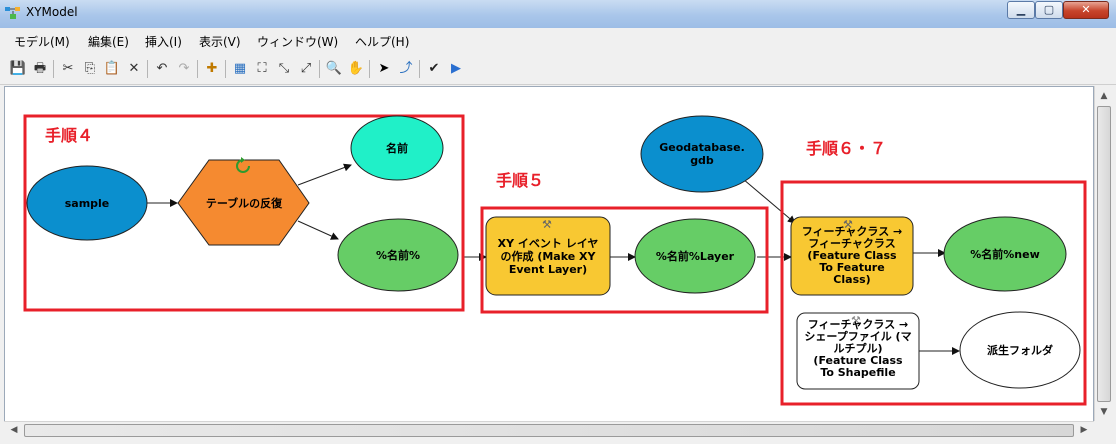 The image size is (1116, 444). What do you see at coordinates (1084, 430) in the screenshot?
I see `scroll-right-icon: ▶` at bounding box center [1084, 430].